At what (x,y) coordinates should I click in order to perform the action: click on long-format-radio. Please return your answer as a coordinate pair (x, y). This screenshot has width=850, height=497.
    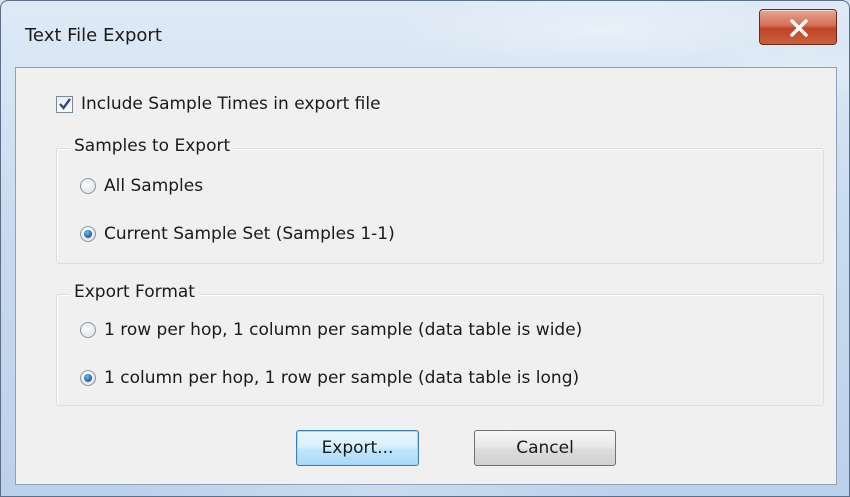
    Looking at the image, I should click on (88, 378).